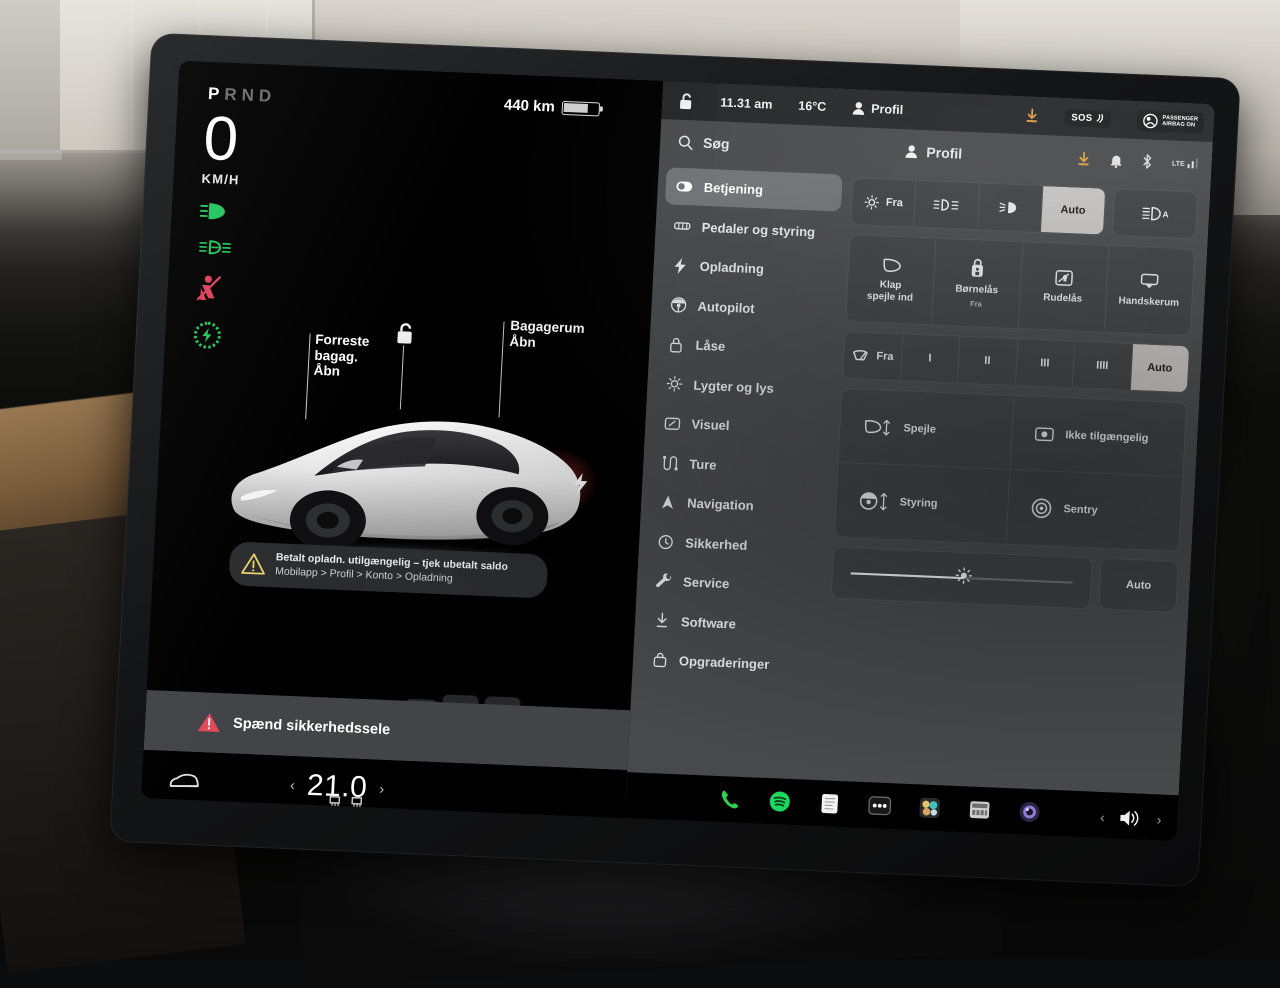 This screenshot has height=988, width=1280. I want to click on ready-to-drive-icon, so click(207, 335).